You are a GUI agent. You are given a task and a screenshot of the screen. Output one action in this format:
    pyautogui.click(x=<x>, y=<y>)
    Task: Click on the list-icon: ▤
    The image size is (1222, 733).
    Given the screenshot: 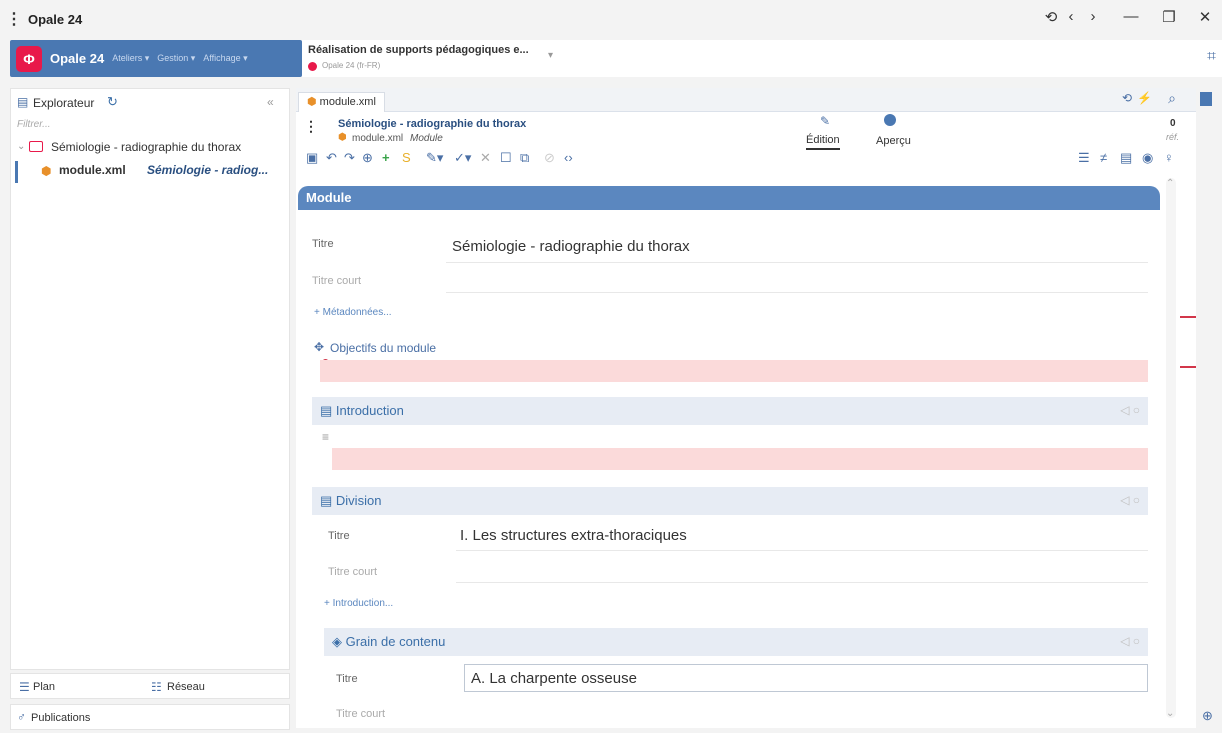 What is the action you would take?
    pyautogui.click(x=1126, y=158)
    